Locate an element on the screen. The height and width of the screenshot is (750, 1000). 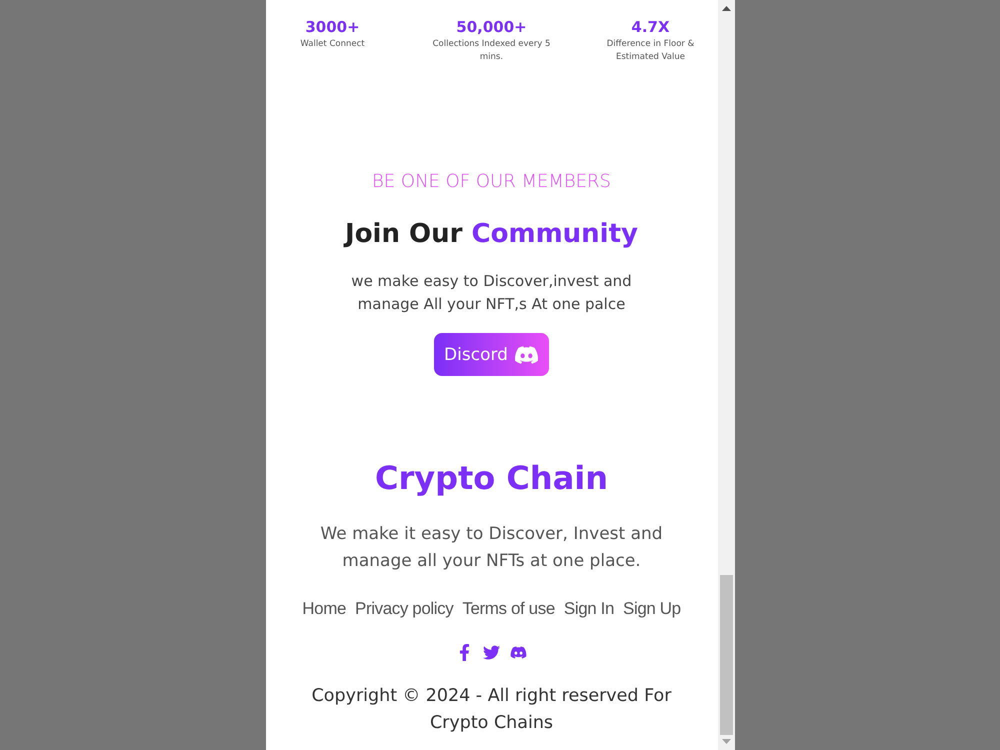
footer-link: Privacy policy is located at coordinates (404, 609).